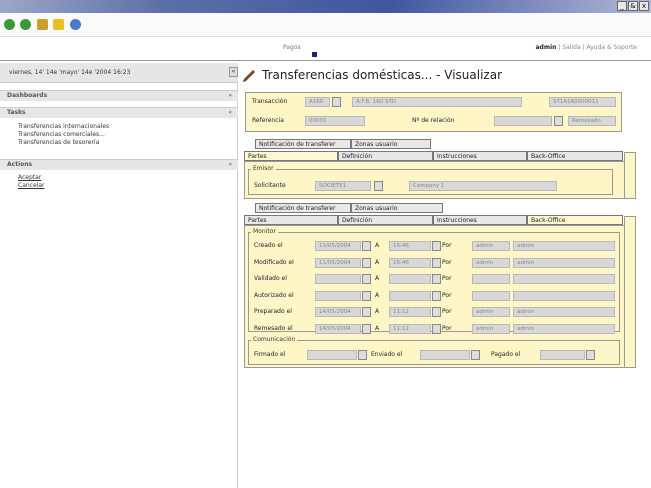 This screenshot has height=488, width=651. What do you see at coordinates (119, 112) in the screenshot?
I see `tasks-header: Tasks «` at bounding box center [119, 112].